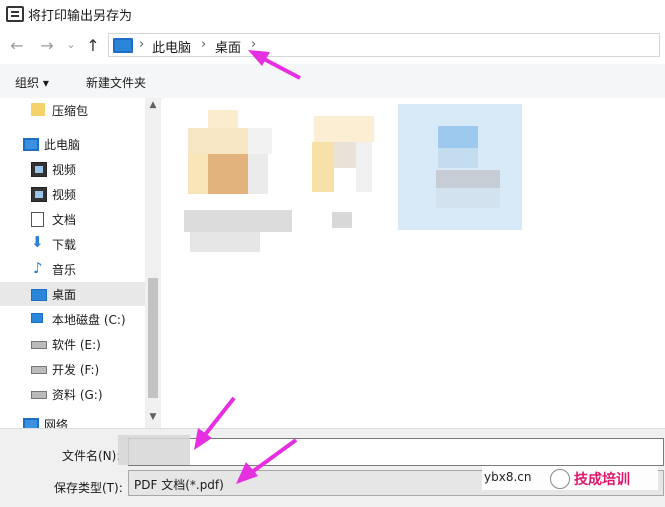  Describe the element at coordinates (274, 65) in the screenshot. I see `annotation-arrow-address` at that location.